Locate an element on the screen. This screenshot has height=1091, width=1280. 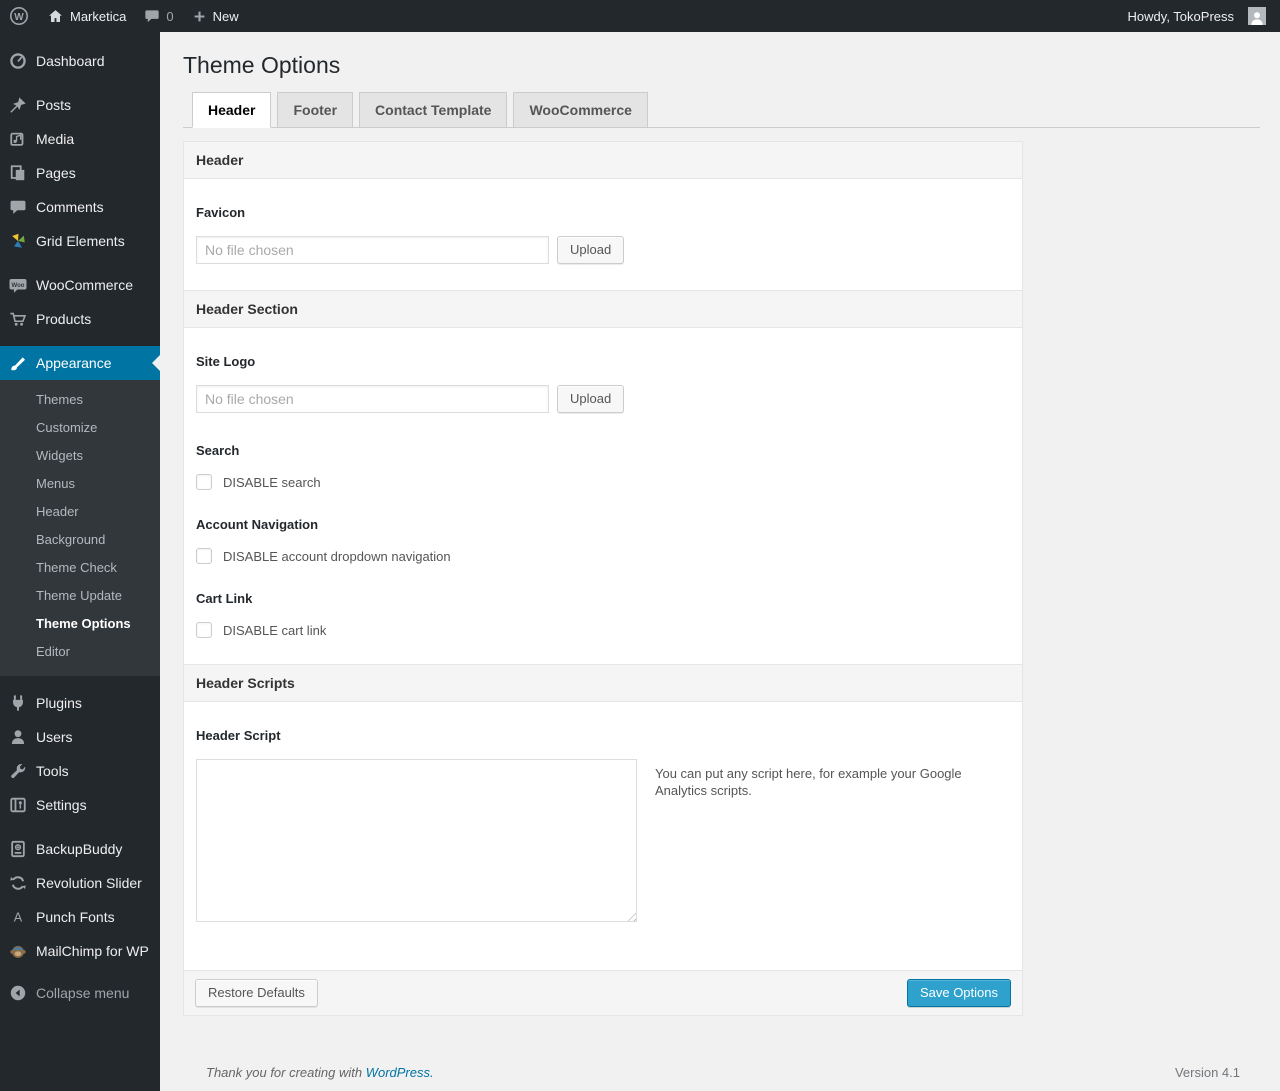
sidebar-item-theme-update: Theme Update is located at coordinates (80, 596).